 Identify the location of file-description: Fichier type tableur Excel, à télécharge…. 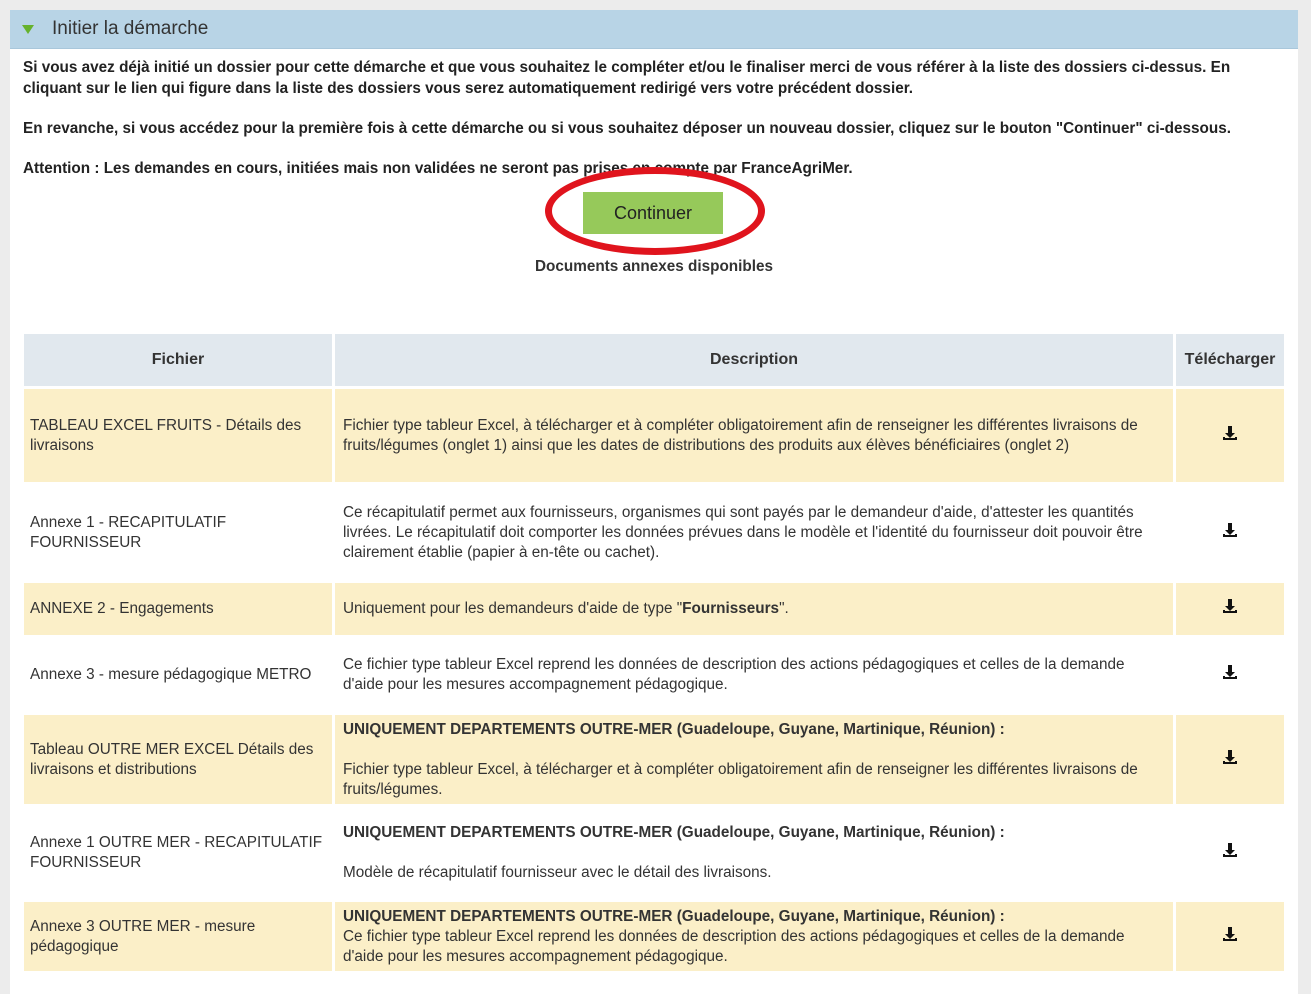
(755, 437).